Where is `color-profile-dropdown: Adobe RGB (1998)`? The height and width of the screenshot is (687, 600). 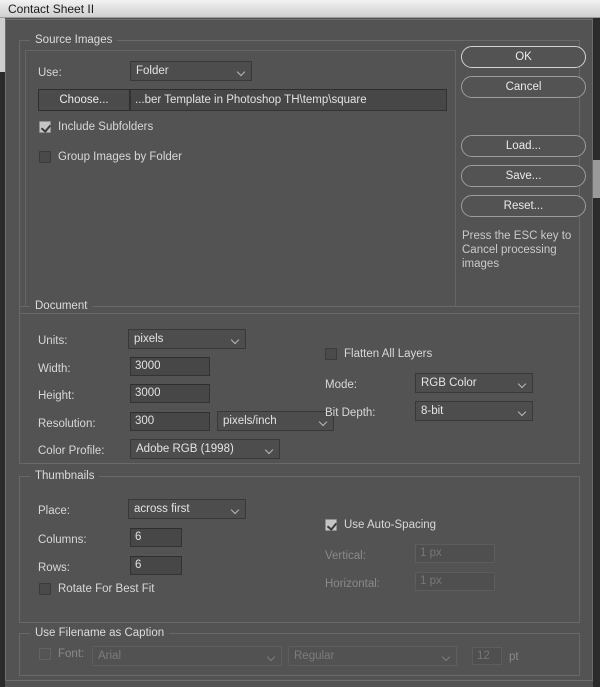 color-profile-dropdown: Adobe RGB (1998) is located at coordinates (205, 449).